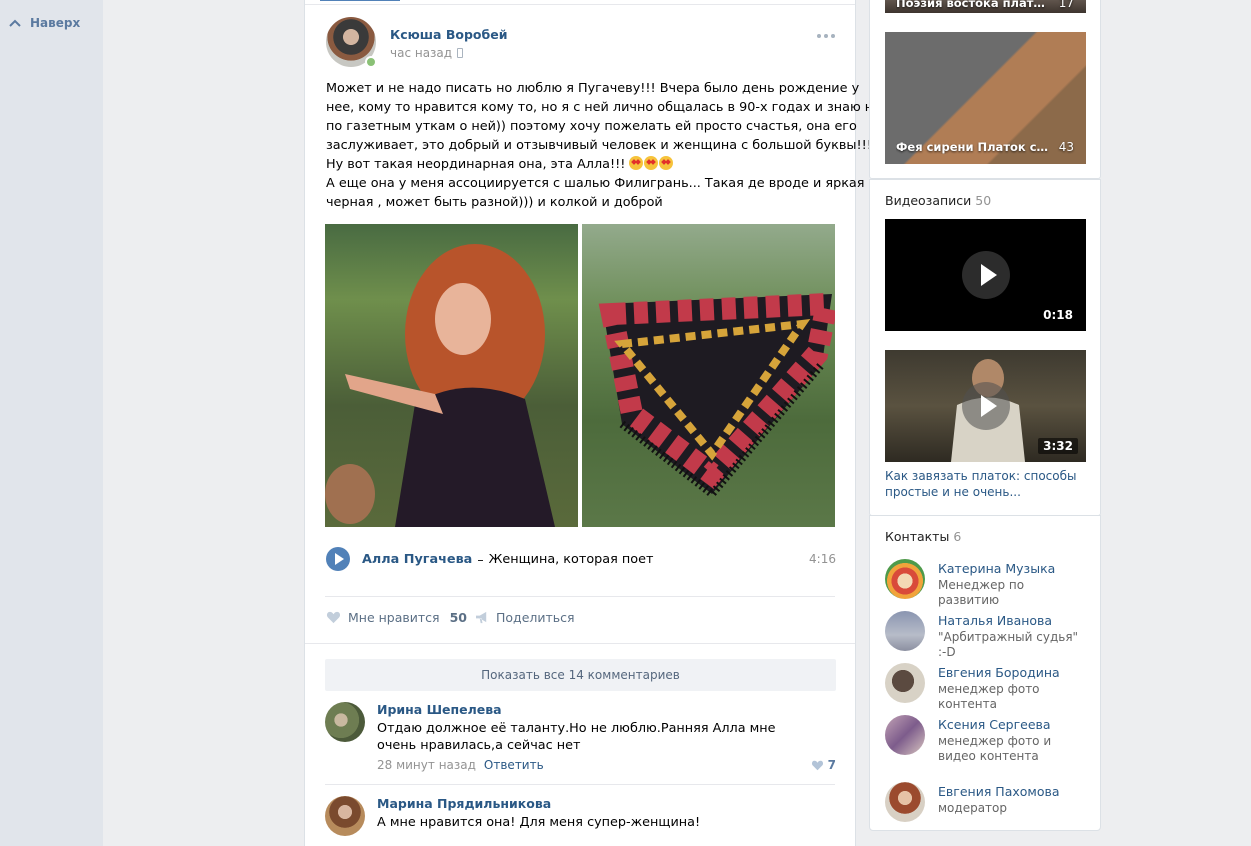  I want to click on contact-item: Наталья Иванова "Арбитражный судья" :-D, so click(987, 635).